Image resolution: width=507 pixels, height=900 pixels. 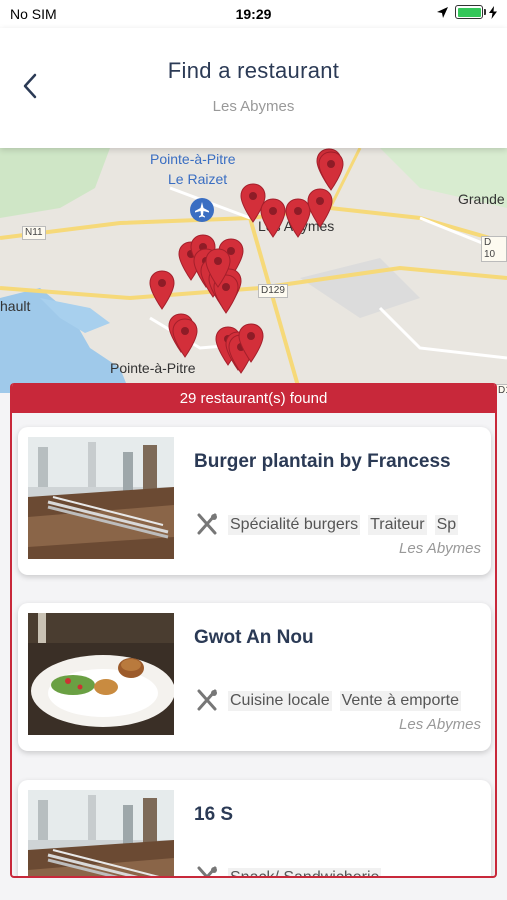 I want to click on results-count-bar: 29 restaurant(s) found, so click(x=253, y=398).